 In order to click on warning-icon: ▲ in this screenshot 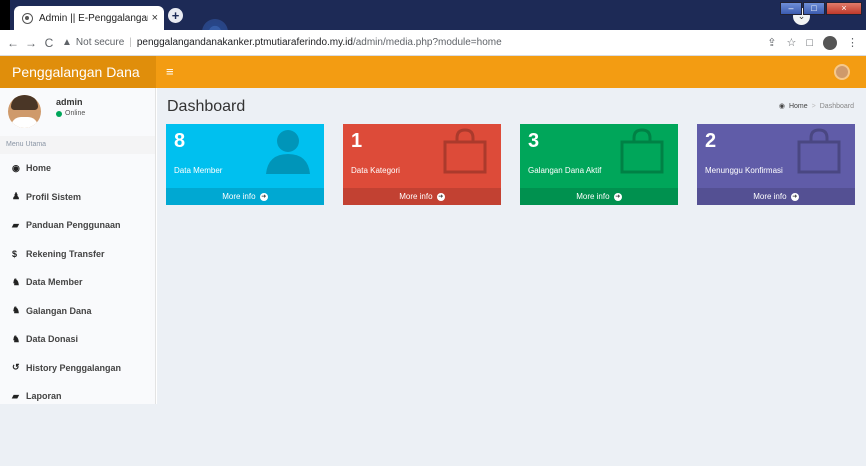, I will do `click(67, 42)`.